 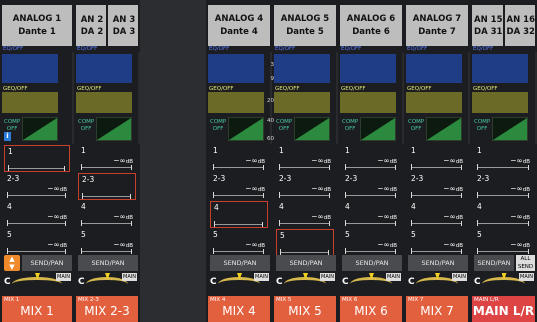 What do you see at coordinates (37, 25) in the screenshot?
I see `channel-name-button: ANALOG 1 Dante 1` at bounding box center [37, 25].